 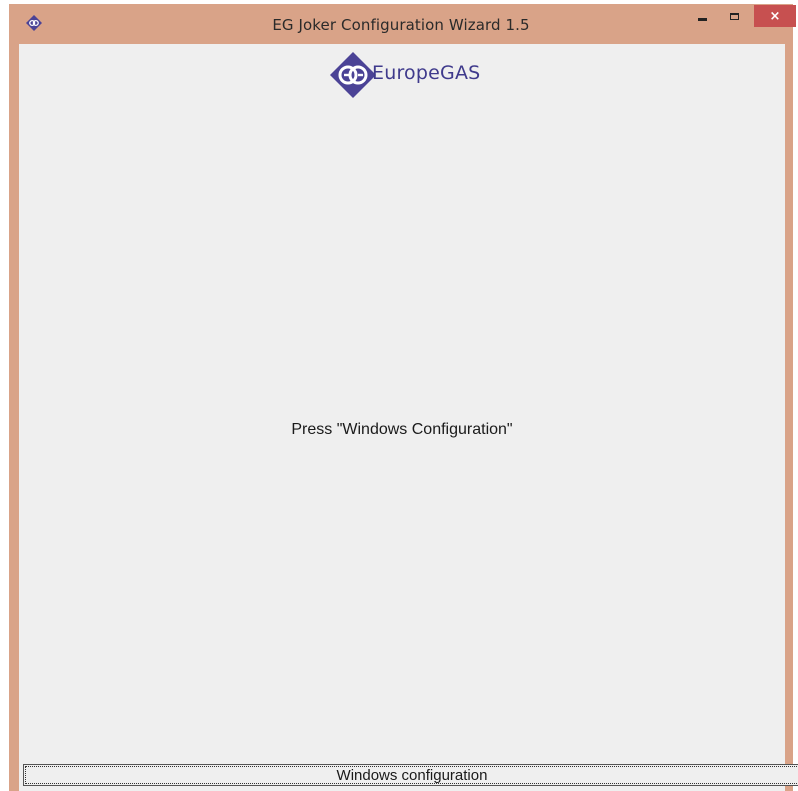 I want to click on window-title: EG Joker Configuration Wizard 1.5, so click(x=401, y=25).